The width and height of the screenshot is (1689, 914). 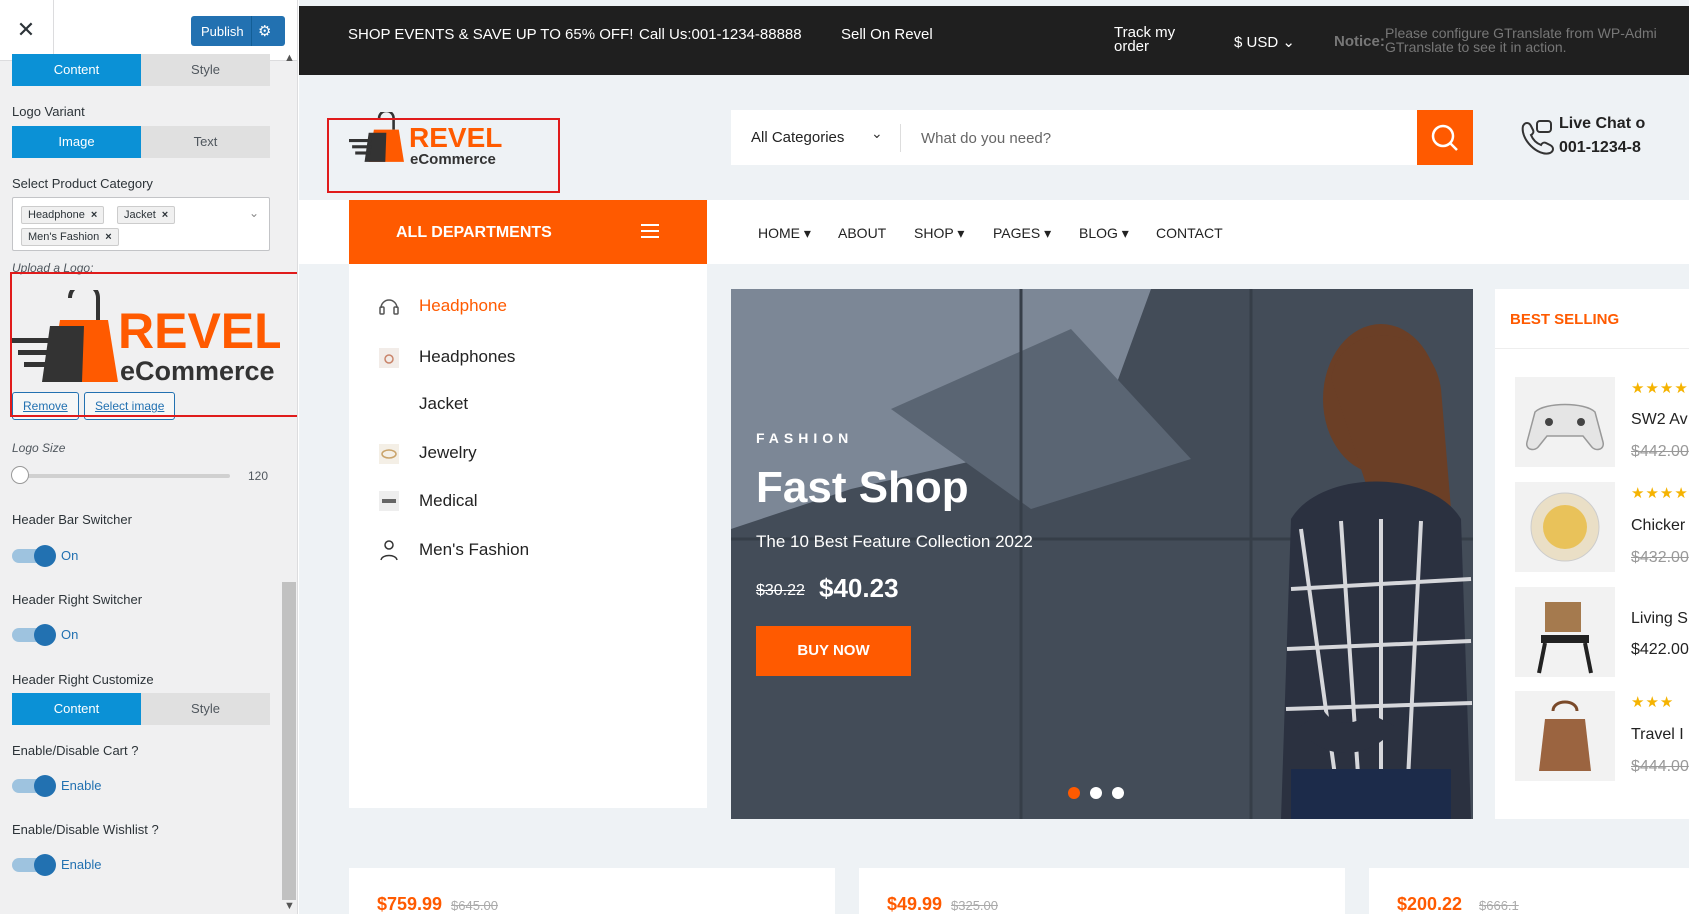 I want to click on phone-chat-icon, so click(x=1537, y=137).